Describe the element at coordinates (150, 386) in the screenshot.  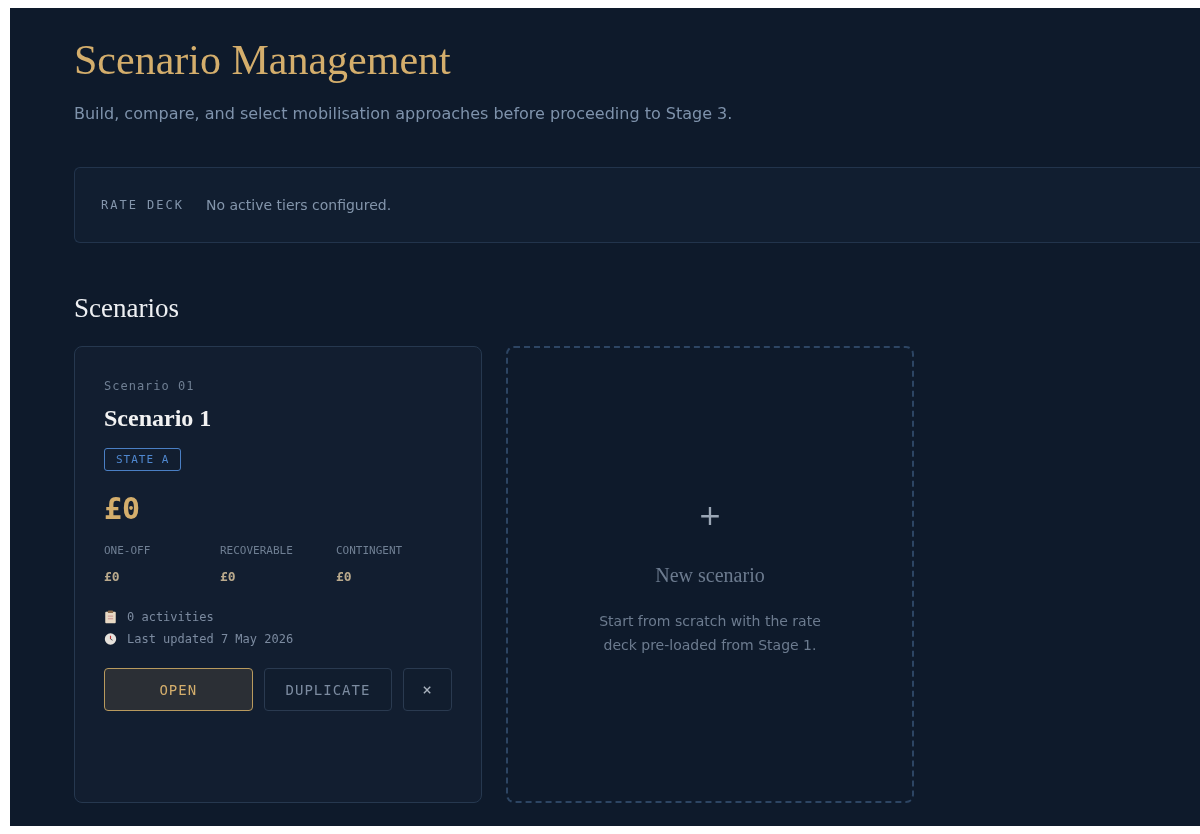
I see `scenario-code: Scenario 01` at that location.